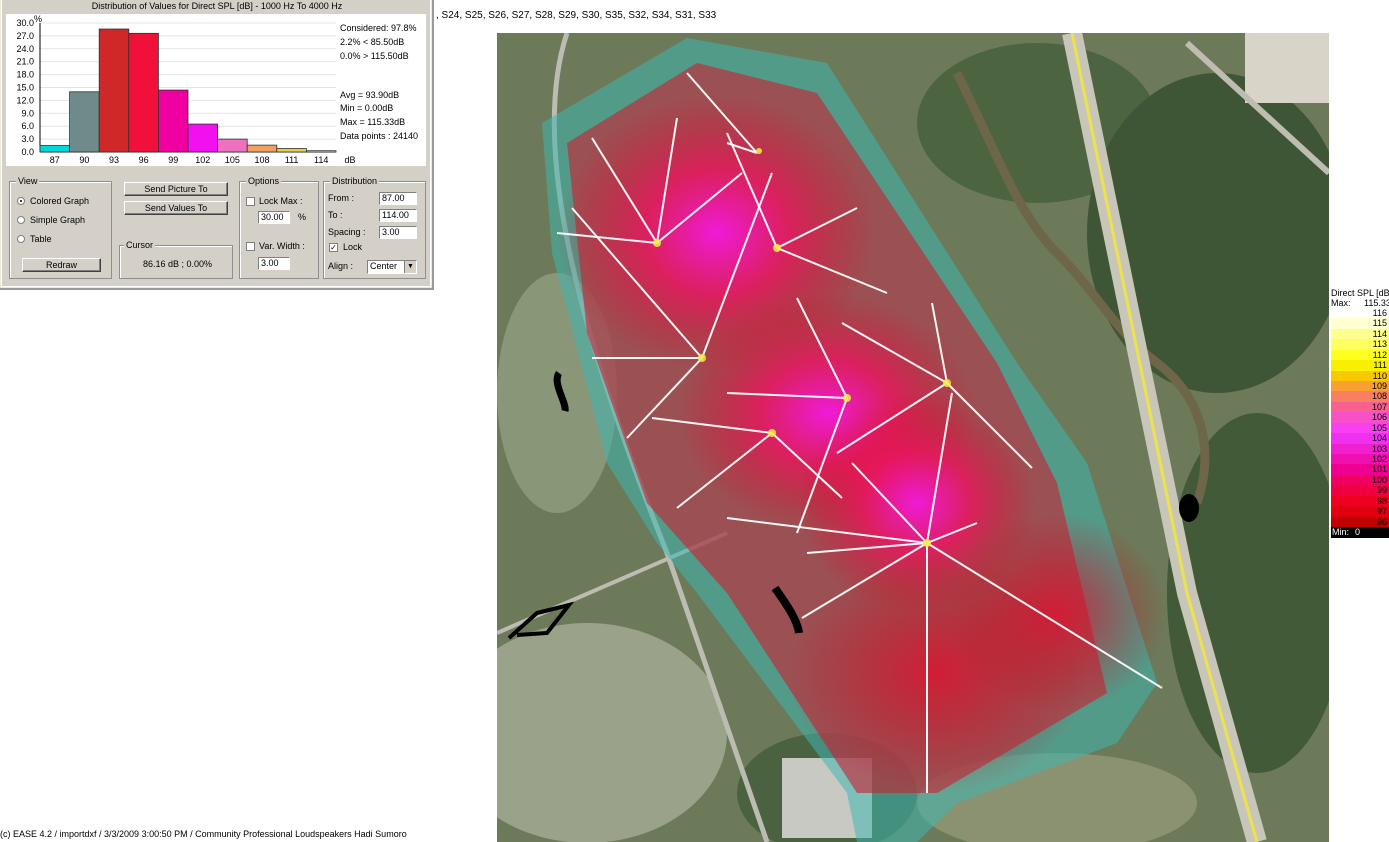 Image resolution: width=1389 pixels, height=842 pixels. What do you see at coordinates (341, 198) in the screenshot?
I see `from-label: From :` at bounding box center [341, 198].